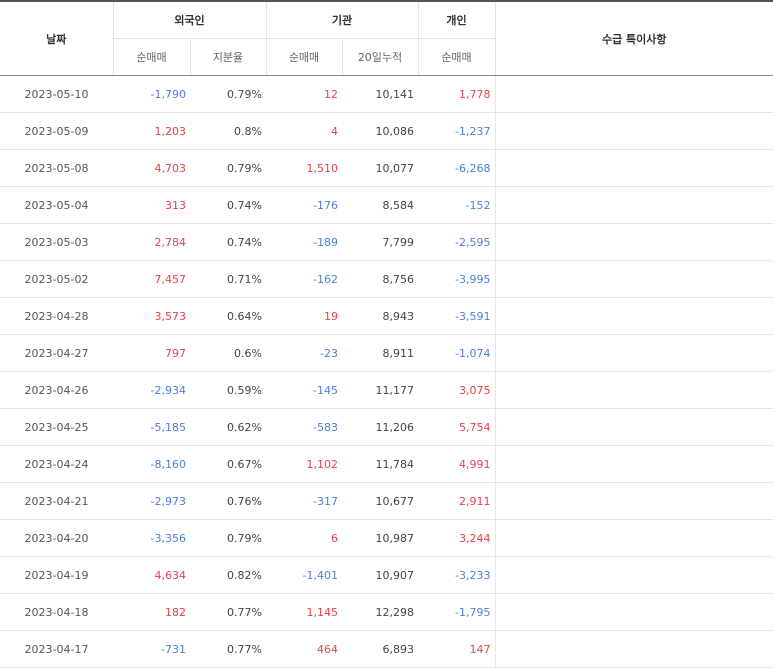 This screenshot has height=670, width=773. What do you see at coordinates (151, 131) in the screenshot?
I see `cell-foreign-net: 1,203` at bounding box center [151, 131].